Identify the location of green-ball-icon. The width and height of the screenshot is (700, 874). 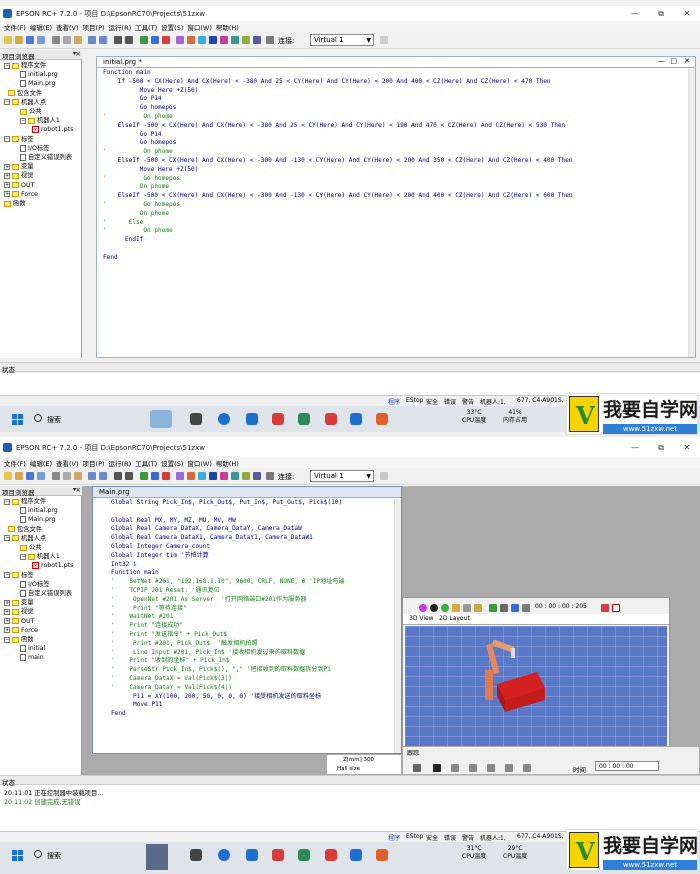
(445, 608).